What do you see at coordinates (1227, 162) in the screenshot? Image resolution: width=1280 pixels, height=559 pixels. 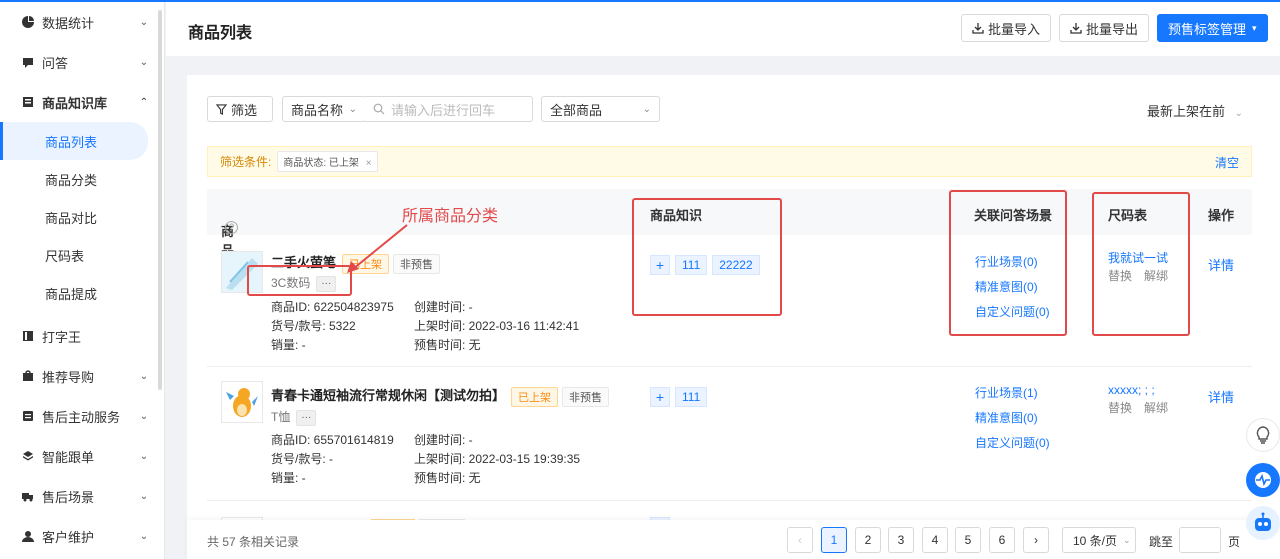 I see `clear-filters-link: 清空` at bounding box center [1227, 162].